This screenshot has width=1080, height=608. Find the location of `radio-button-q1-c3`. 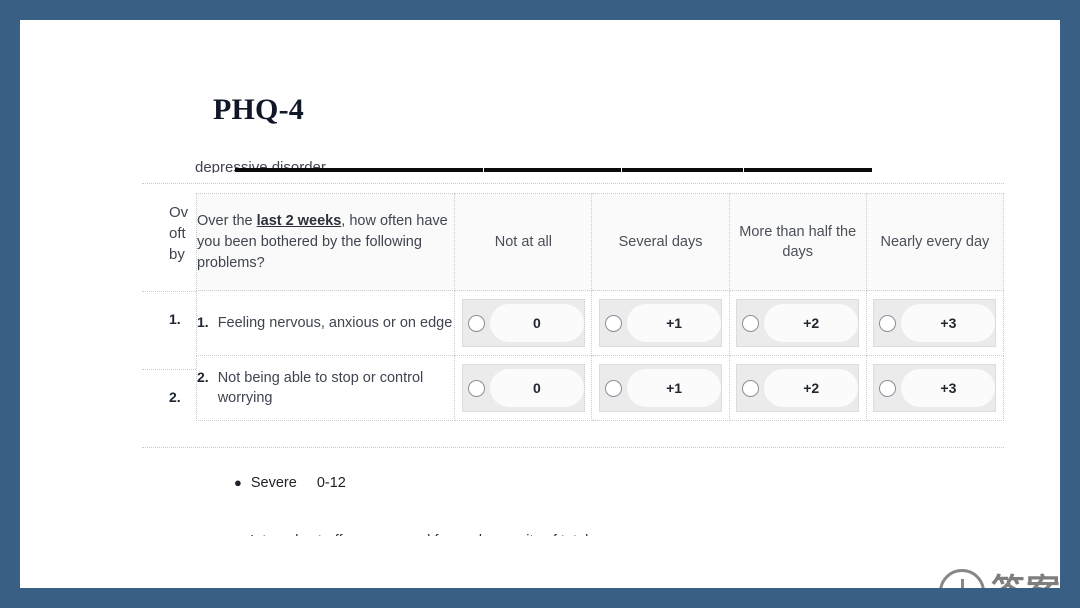

radio-button-q1-c3 is located at coordinates (888, 323).